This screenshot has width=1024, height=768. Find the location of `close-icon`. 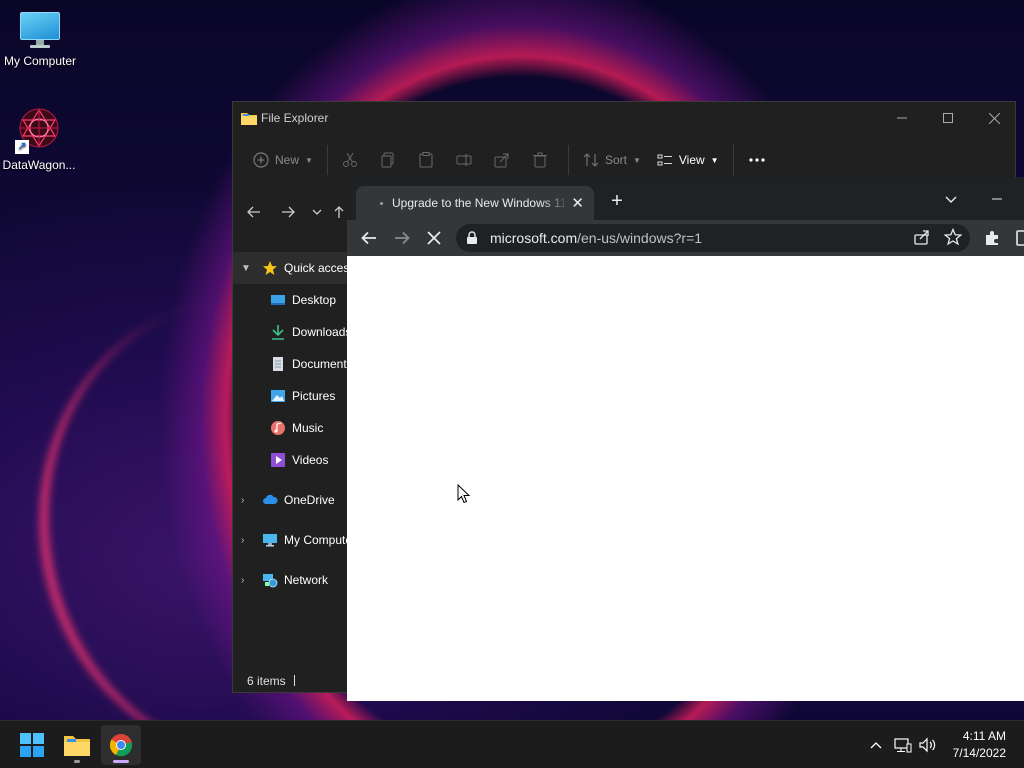

close-icon is located at coordinates (434, 238).